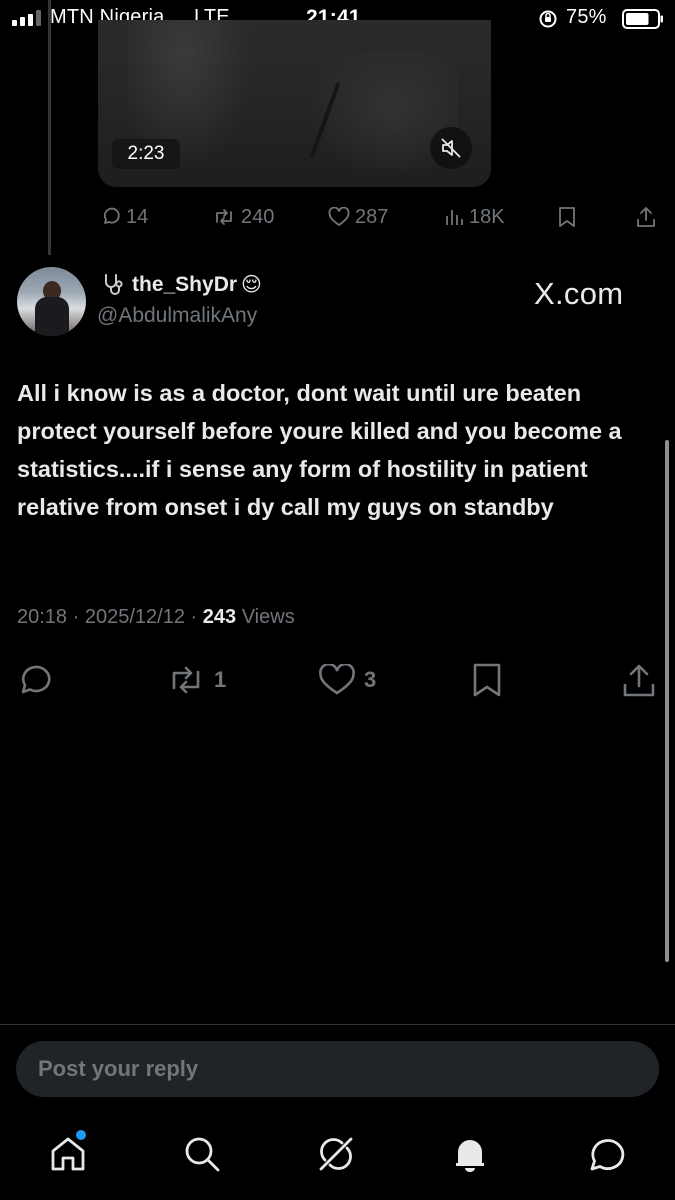 This screenshot has height=1200, width=675. What do you see at coordinates (586, 17) in the screenshot?
I see `battery-percent: 75%` at bounding box center [586, 17].